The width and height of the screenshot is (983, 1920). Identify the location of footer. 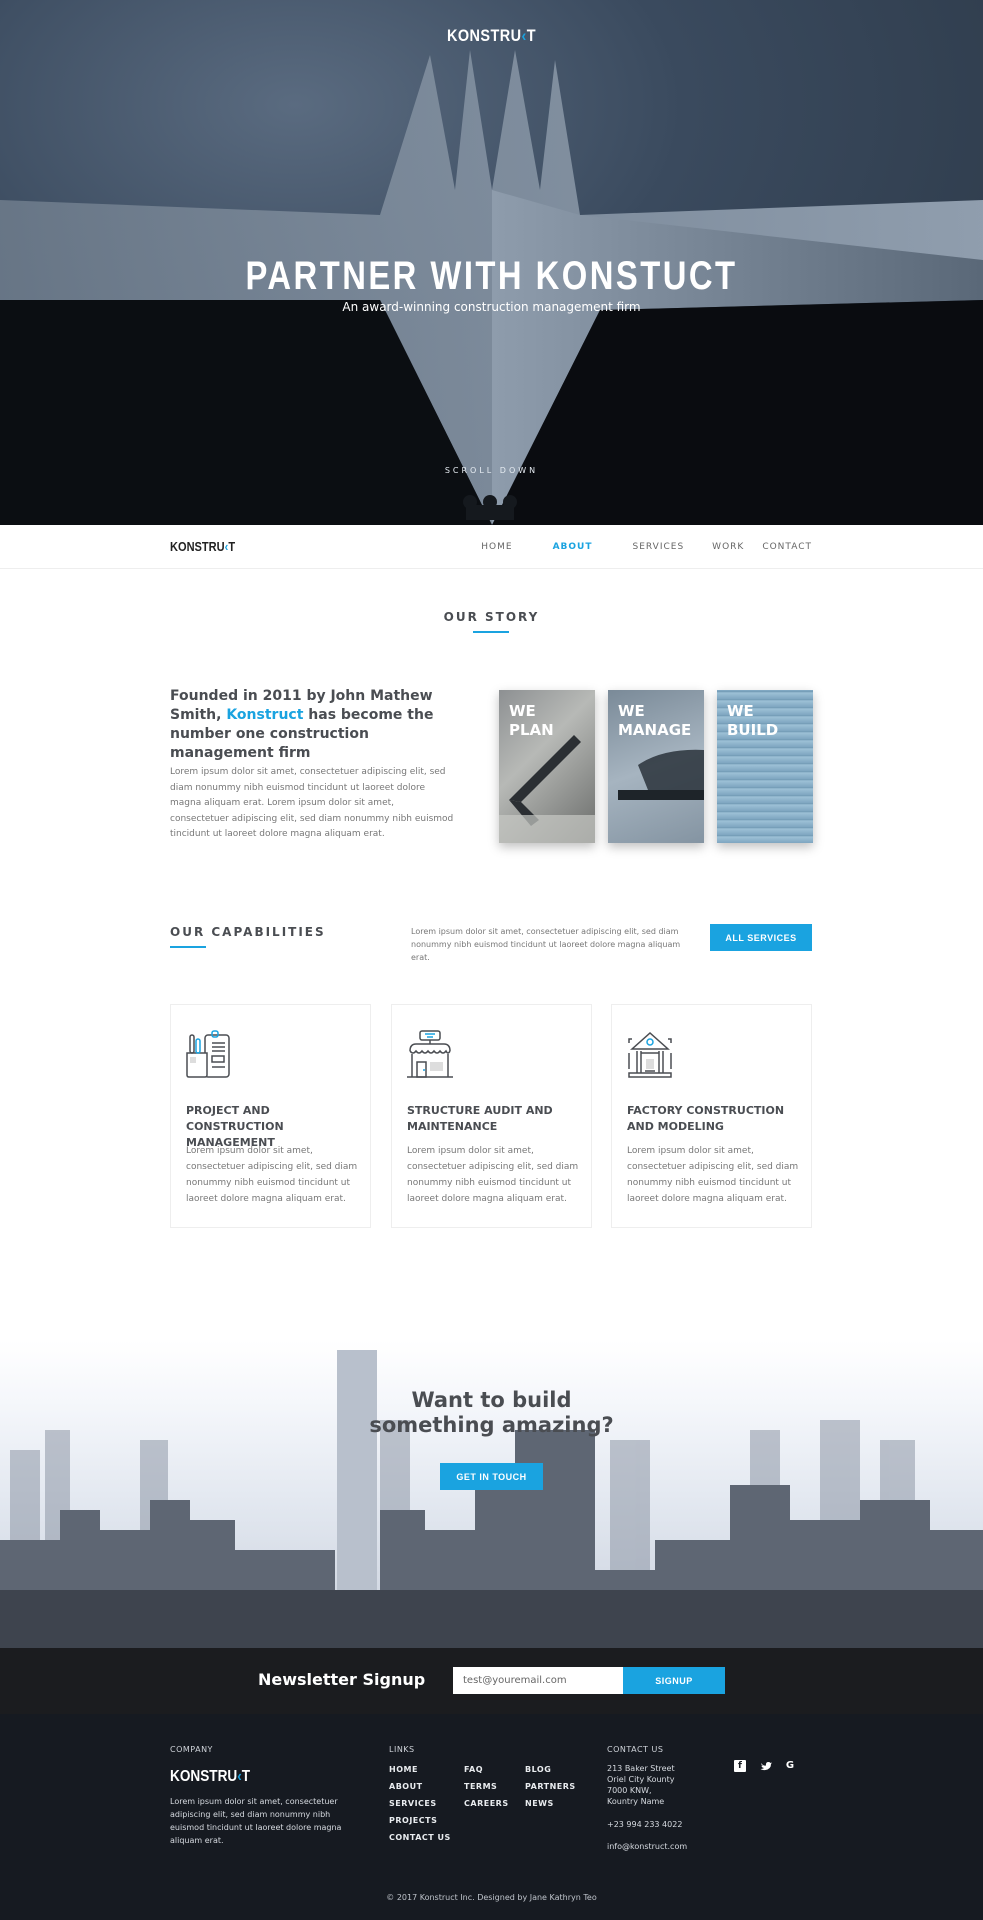
(491, 1817).